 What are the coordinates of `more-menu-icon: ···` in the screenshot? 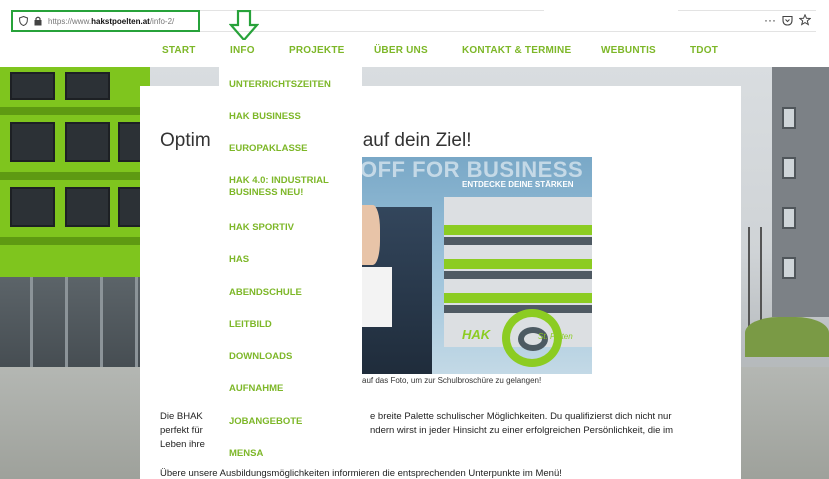 It's located at (770, 20).